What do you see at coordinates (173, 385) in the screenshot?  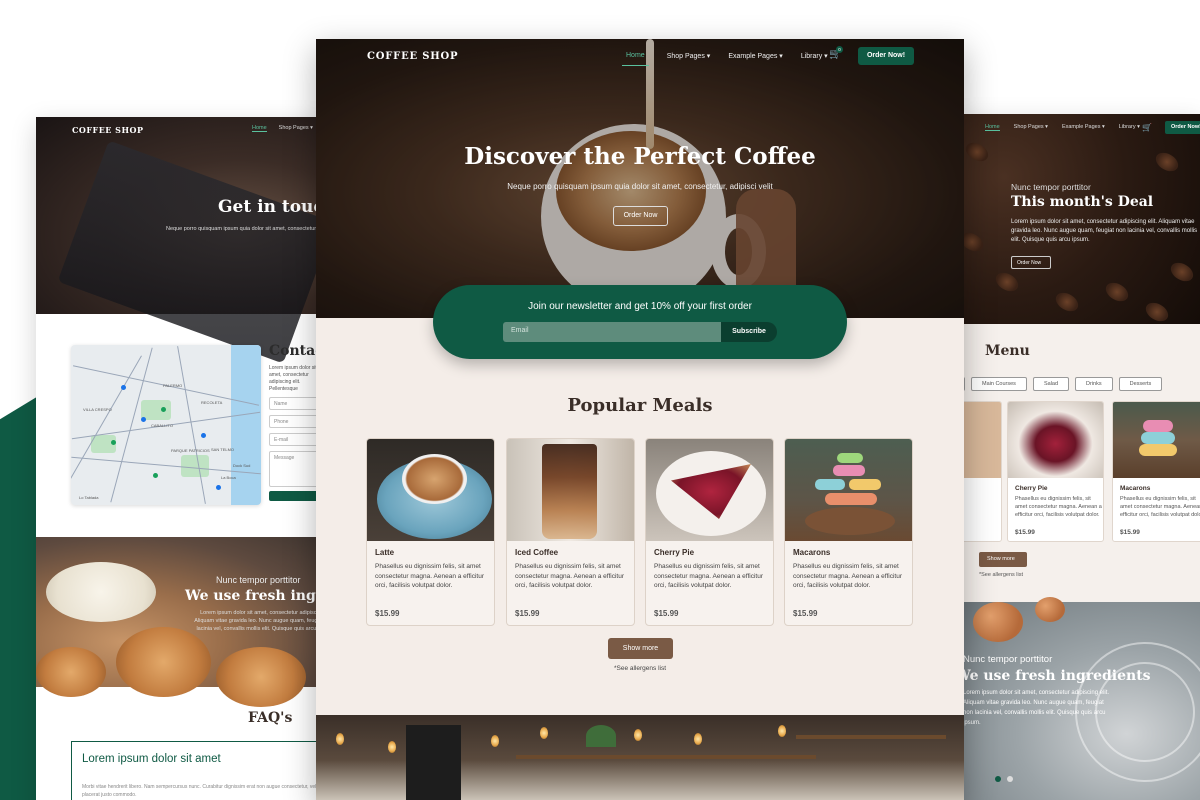 I see `map-label: PALERMO` at bounding box center [173, 385].